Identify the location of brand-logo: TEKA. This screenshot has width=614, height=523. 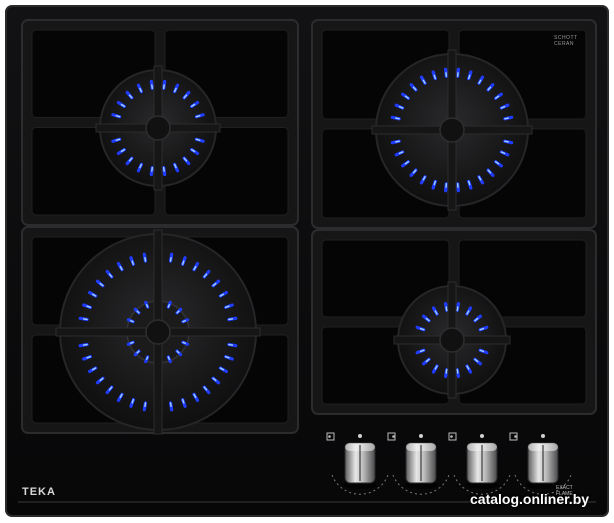
(39, 492).